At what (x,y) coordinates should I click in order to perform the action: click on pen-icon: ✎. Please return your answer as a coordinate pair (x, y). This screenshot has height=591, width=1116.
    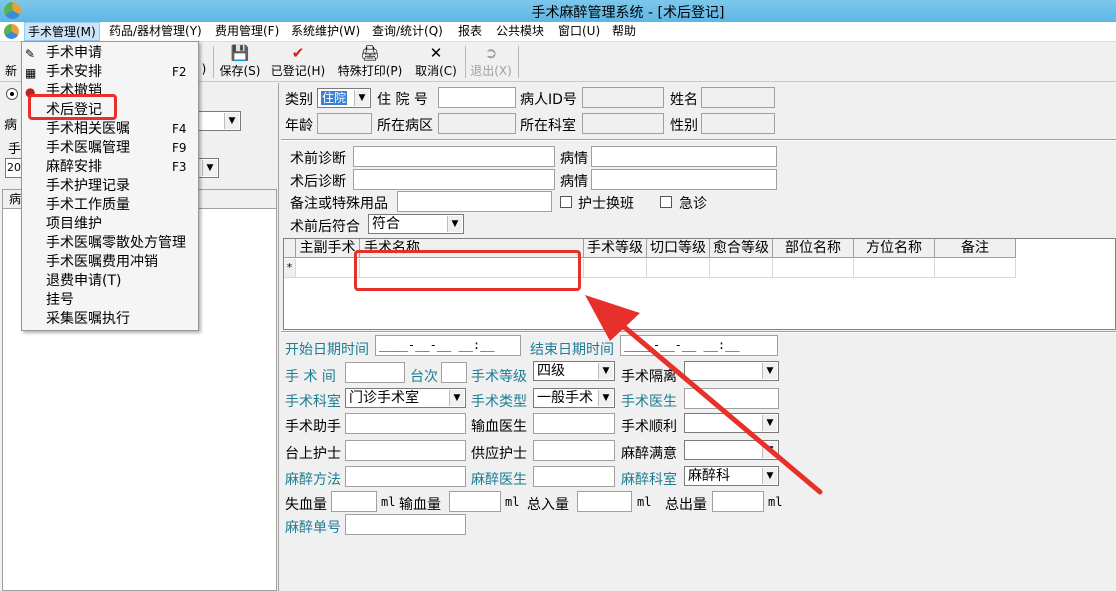
    Looking at the image, I should click on (30, 54).